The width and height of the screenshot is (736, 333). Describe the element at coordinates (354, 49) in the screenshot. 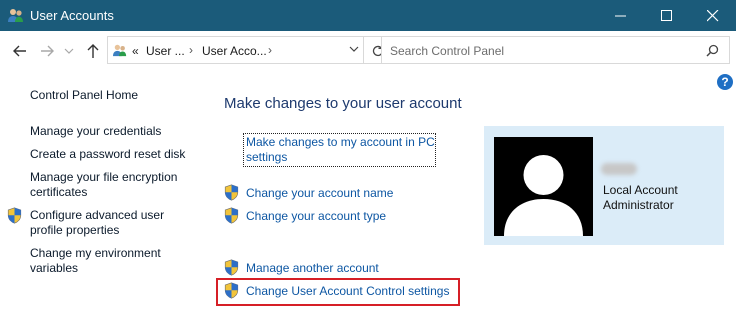

I see `address-dropdown-chevron-icon` at that location.